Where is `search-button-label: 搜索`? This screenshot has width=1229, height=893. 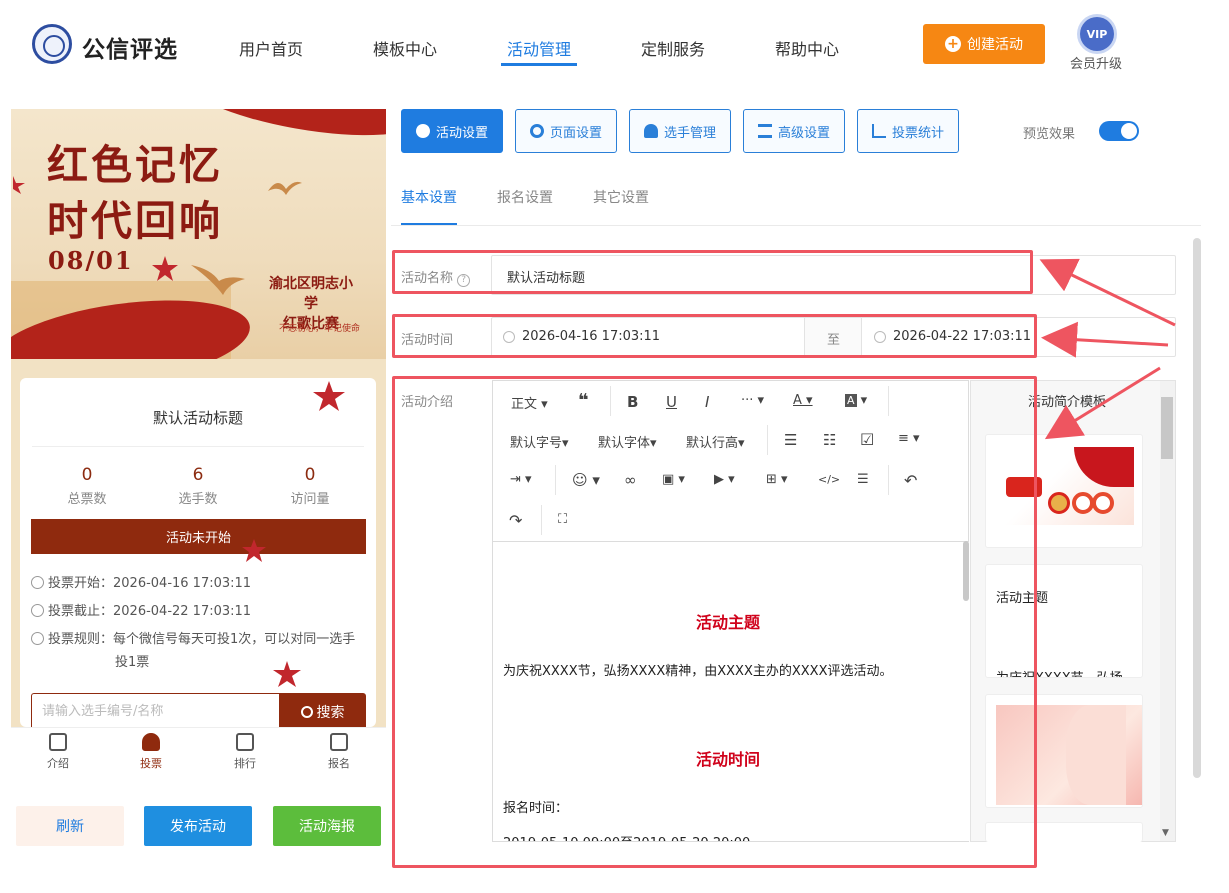 search-button-label: 搜索 is located at coordinates (330, 713).